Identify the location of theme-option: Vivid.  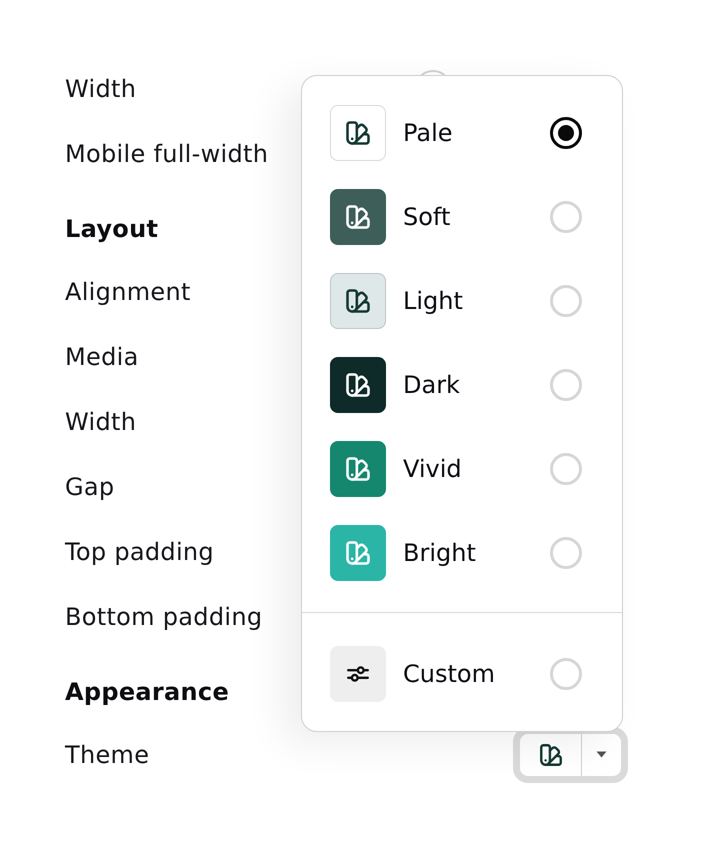
(476, 469).